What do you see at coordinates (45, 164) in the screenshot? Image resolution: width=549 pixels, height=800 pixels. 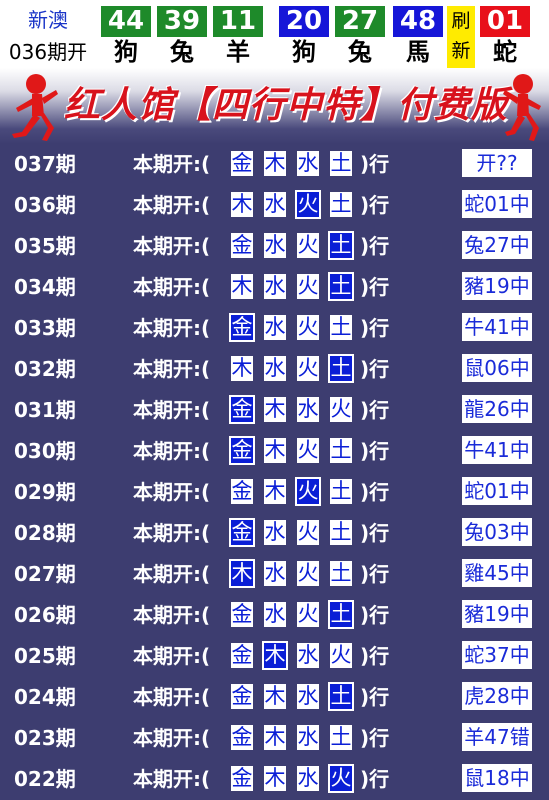 I see `row-period: 037期` at bounding box center [45, 164].